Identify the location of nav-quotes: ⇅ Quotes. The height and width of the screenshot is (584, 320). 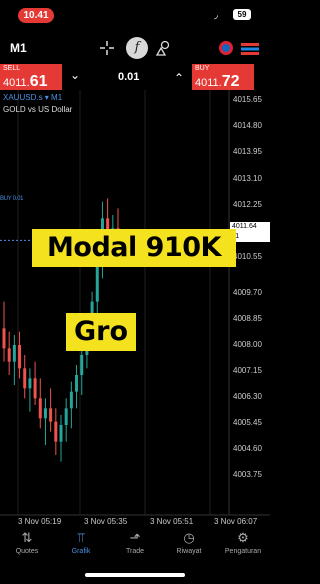
(27, 542).